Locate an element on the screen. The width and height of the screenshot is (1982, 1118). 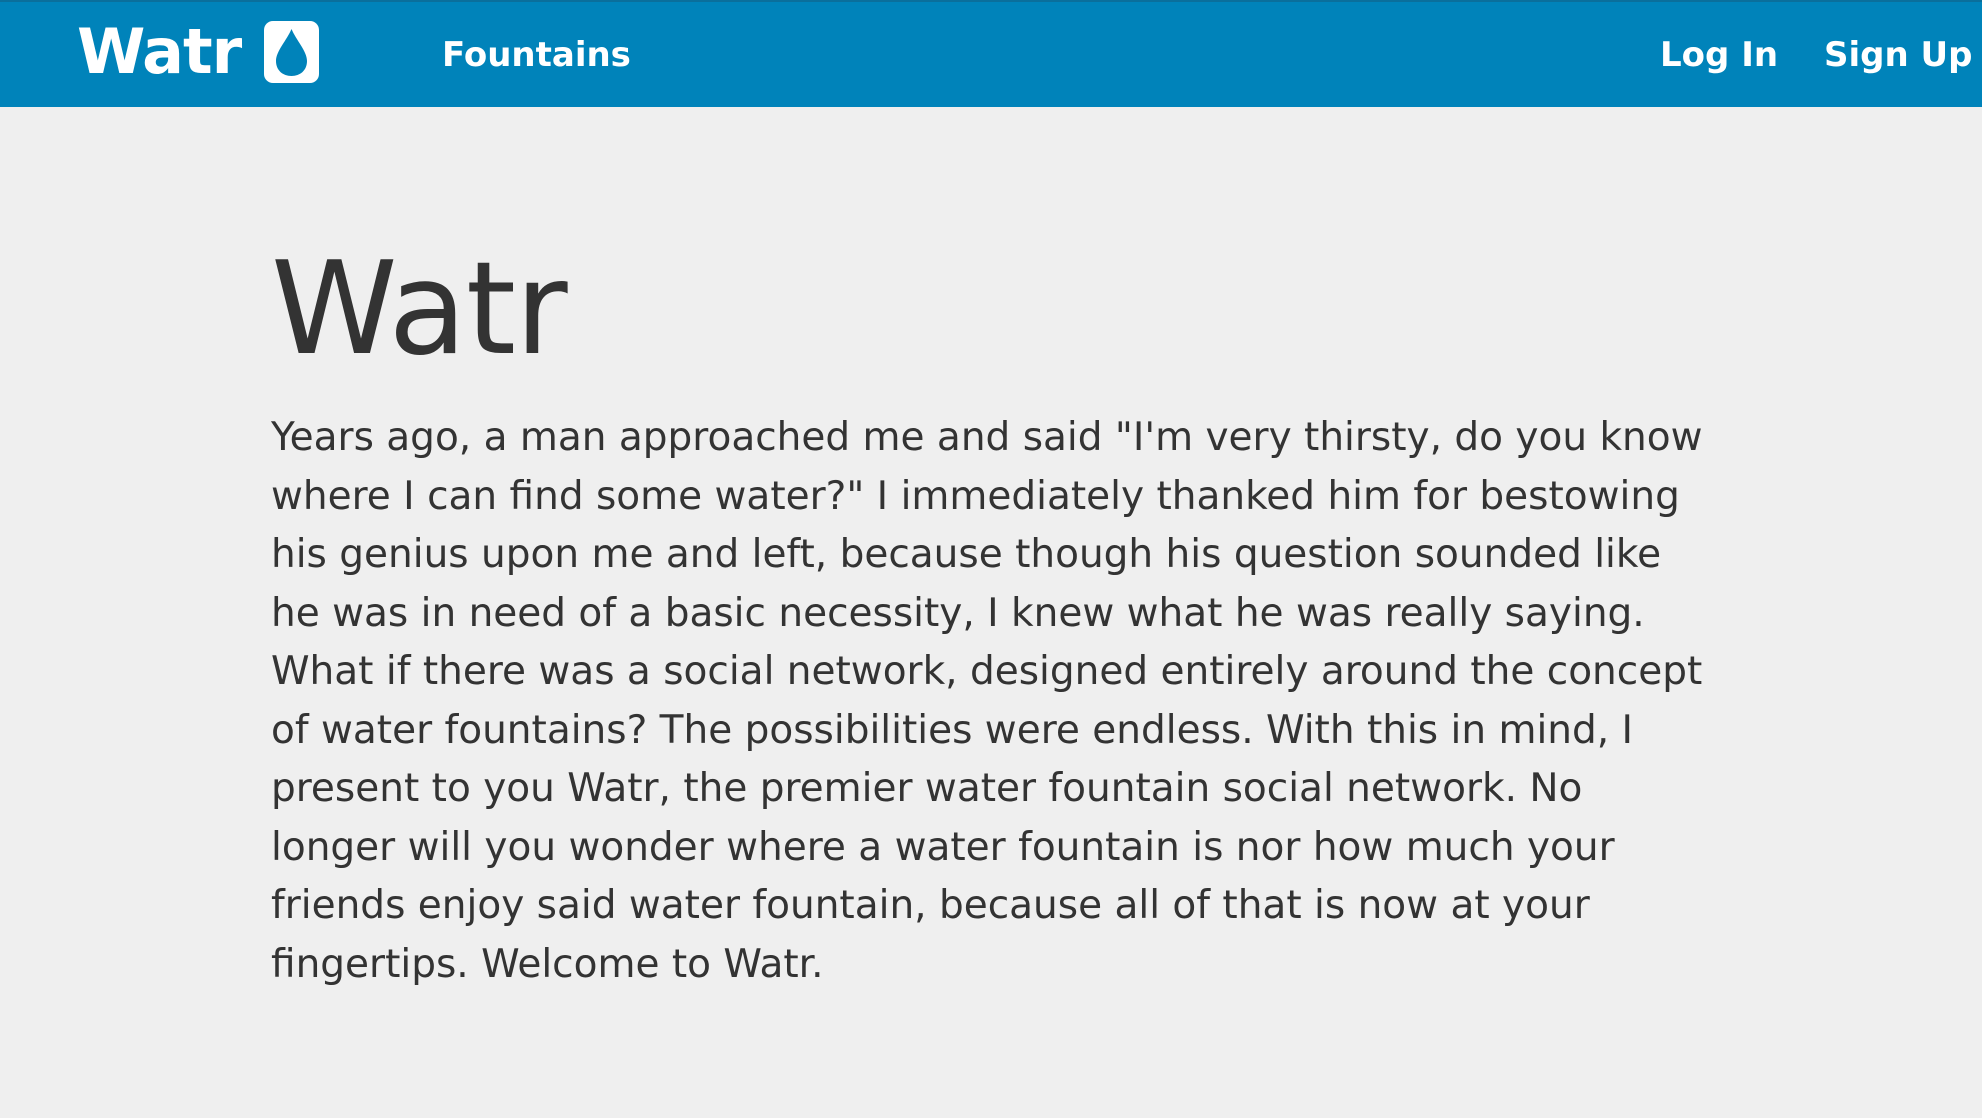
brand-logo-link: Watr is located at coordinates (198, 52).